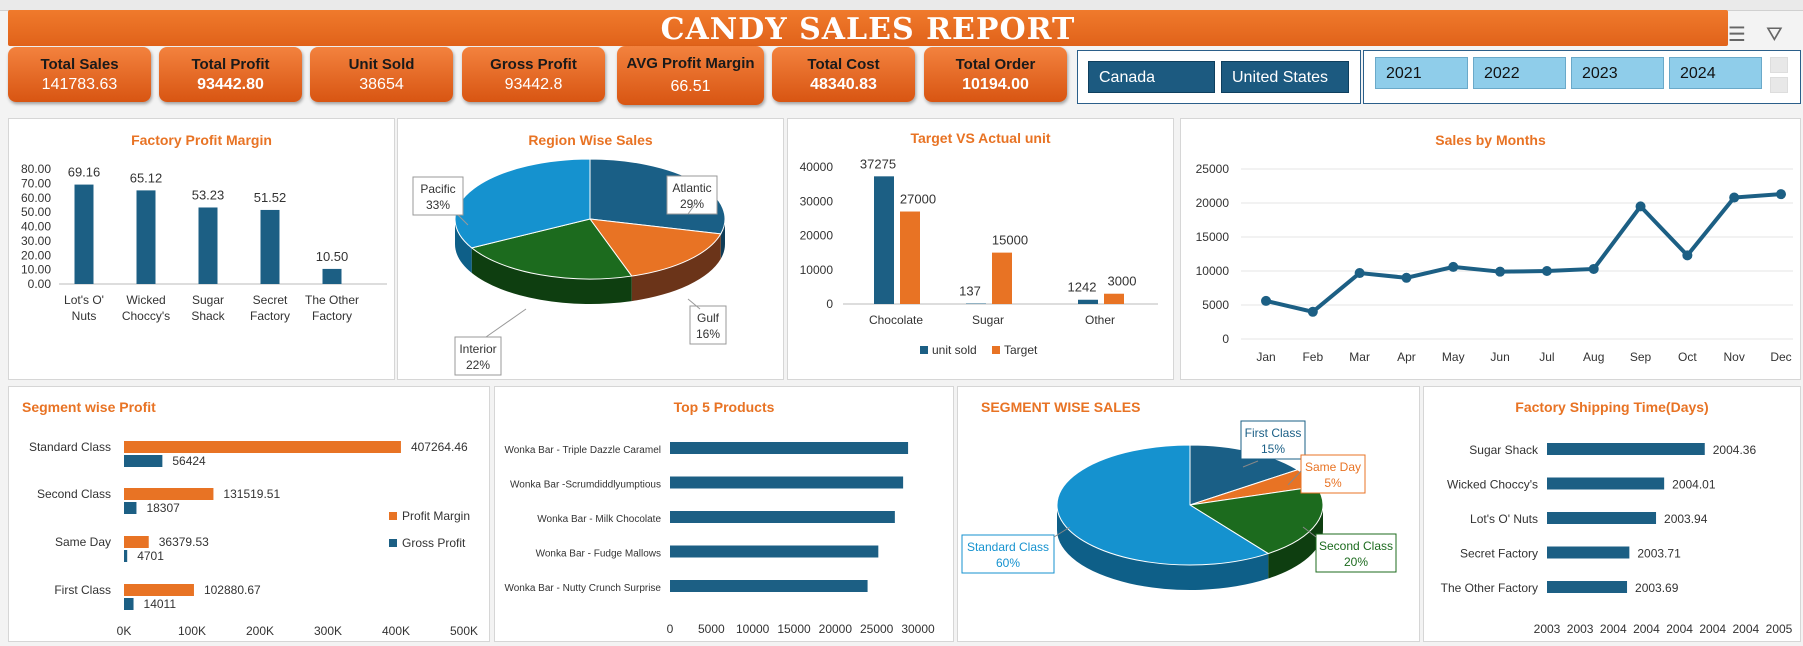 This screenshot has height=646, width=1803. I want to click on x-tick-label: Jul, so click(1546, 357).